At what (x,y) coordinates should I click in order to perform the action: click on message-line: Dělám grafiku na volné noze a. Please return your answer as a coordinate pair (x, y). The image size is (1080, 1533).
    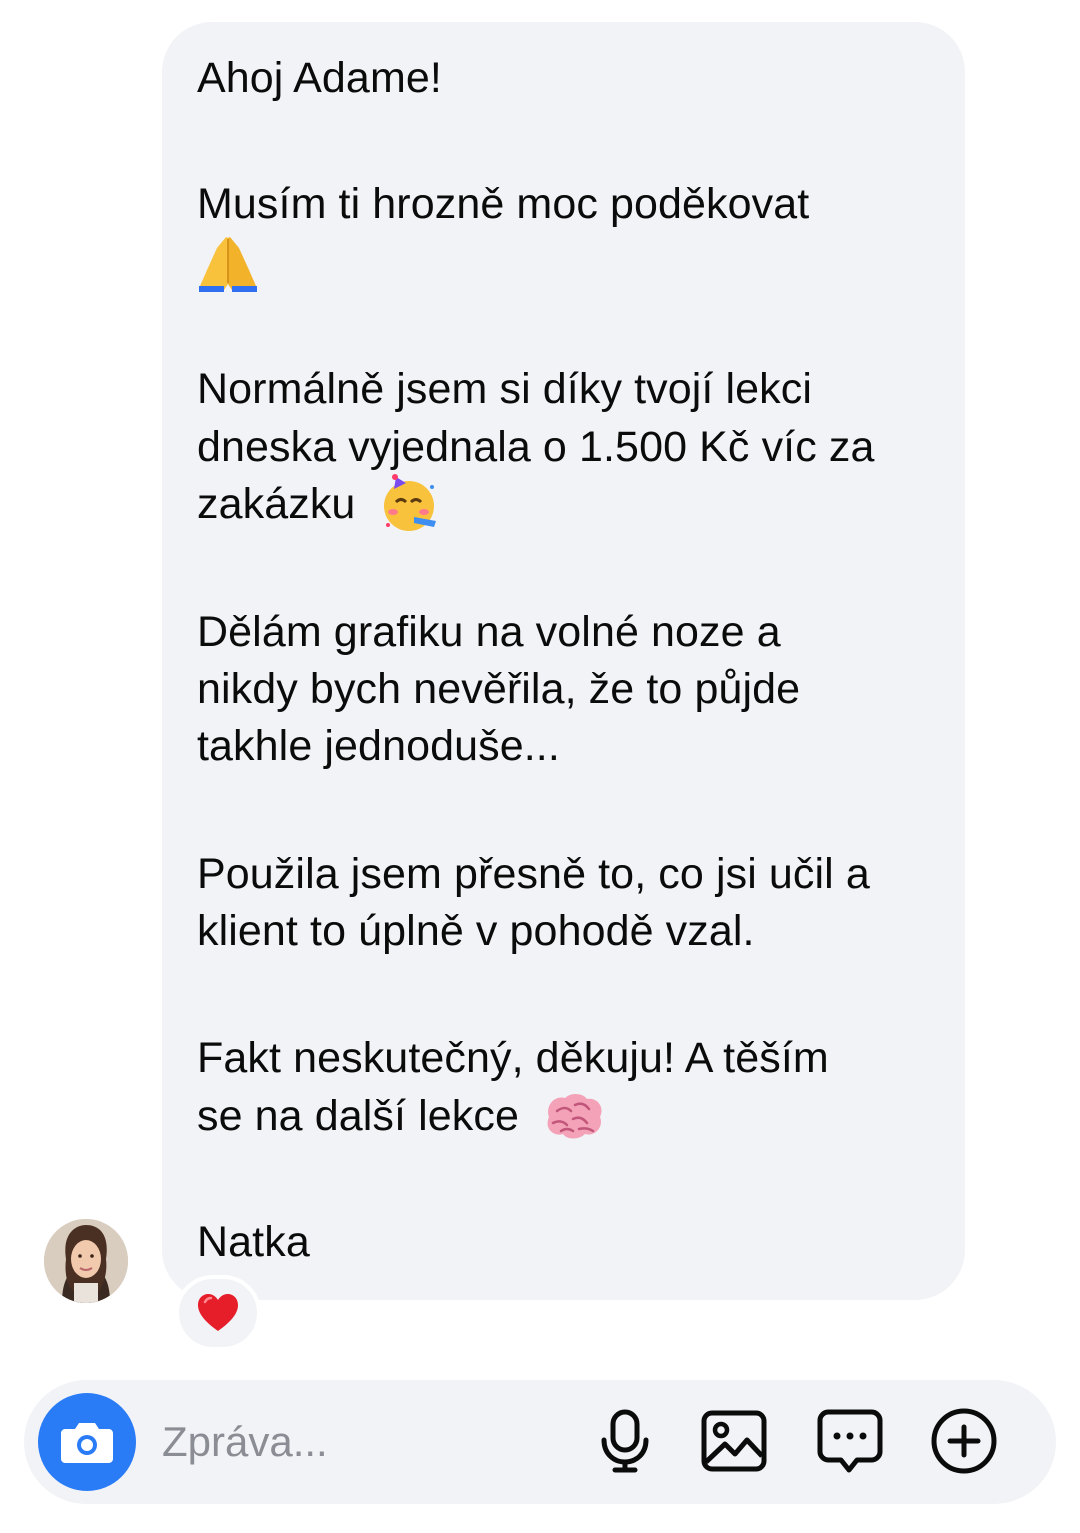
    Looking at the image, I should click on (489, 632).